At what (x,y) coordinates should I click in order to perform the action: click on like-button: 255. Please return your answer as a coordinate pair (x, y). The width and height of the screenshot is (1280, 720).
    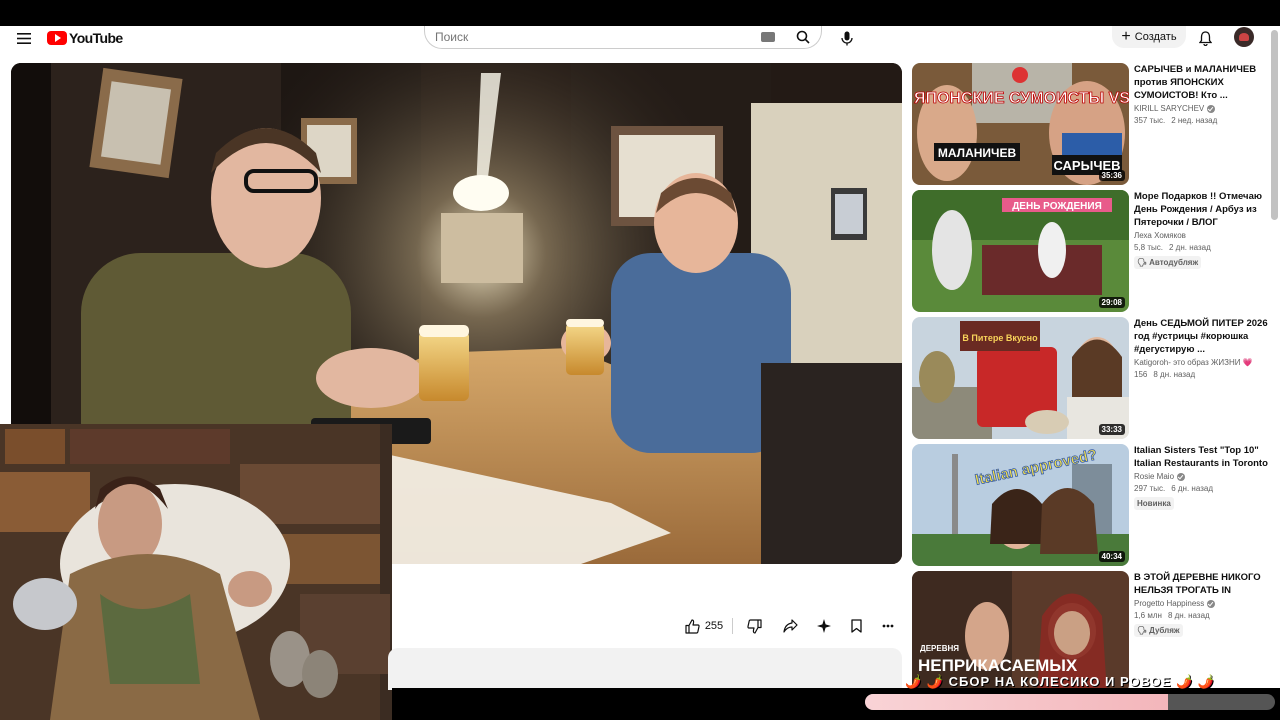
    Looking at the image, I should click on (704, 626).